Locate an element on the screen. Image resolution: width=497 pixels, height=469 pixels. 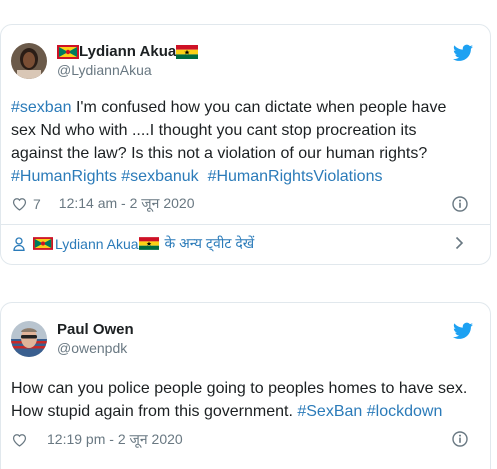
tweet-meta: 7 12:14 am - 2 जून 2020 is located at coordinates (103, 203).